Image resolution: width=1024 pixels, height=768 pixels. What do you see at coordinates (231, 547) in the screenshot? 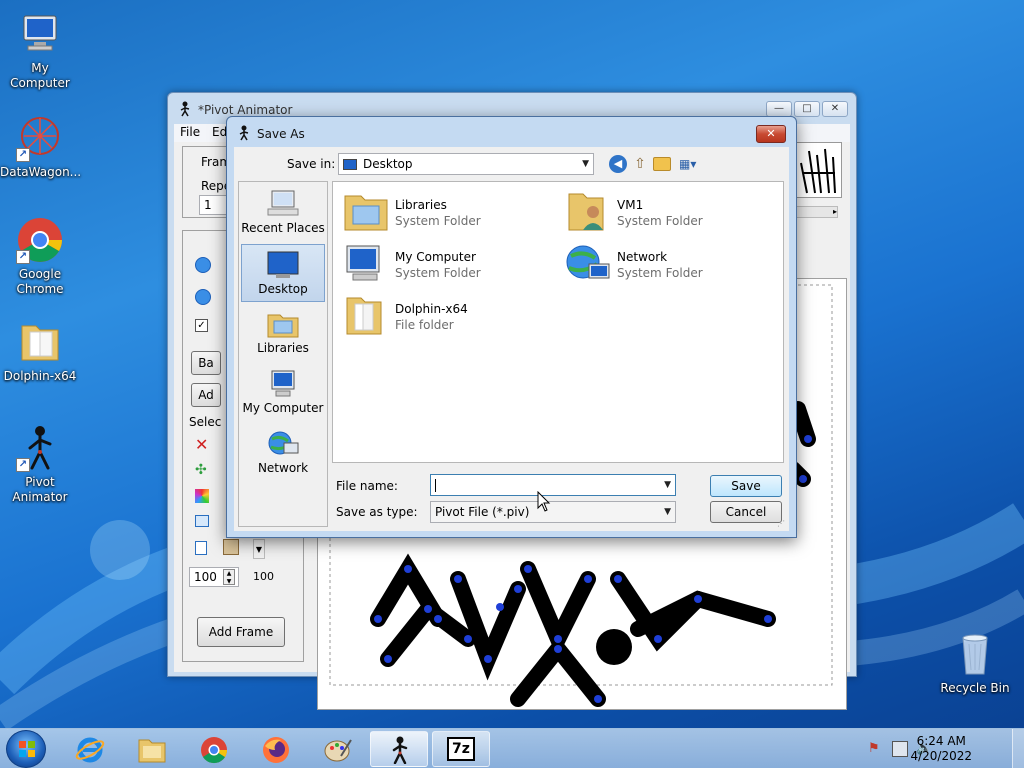
I see `paste-icon` at bounding box center [231, 547].